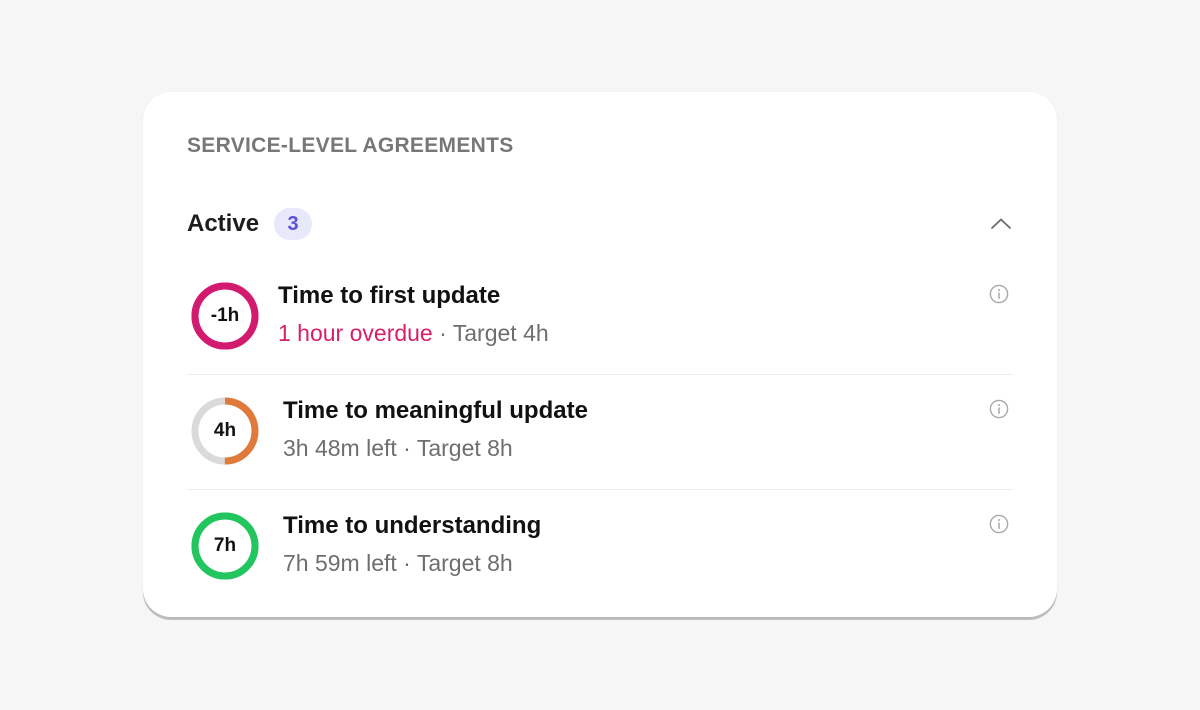 The width and height of the screenshot is (1200, 710). What do you see at coordinates (355, 333) in the screenshot?
I see `sla-status: 1 hour overdue` at bounding box center [355, 333].